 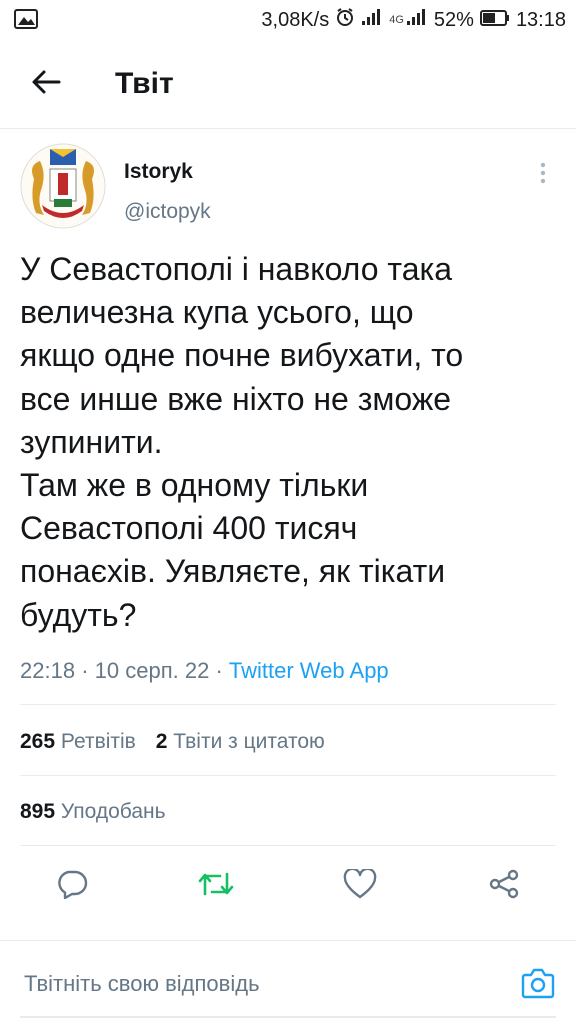 I want to click on retweets-stat: 265 Ретвітів, so click(x=78, y=742).